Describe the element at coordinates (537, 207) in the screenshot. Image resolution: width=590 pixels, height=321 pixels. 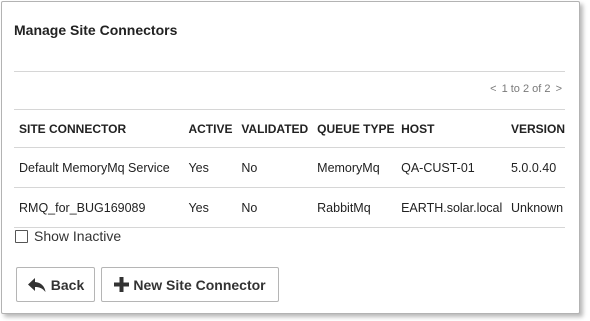
I see `cell-version: Unknown` at that location.